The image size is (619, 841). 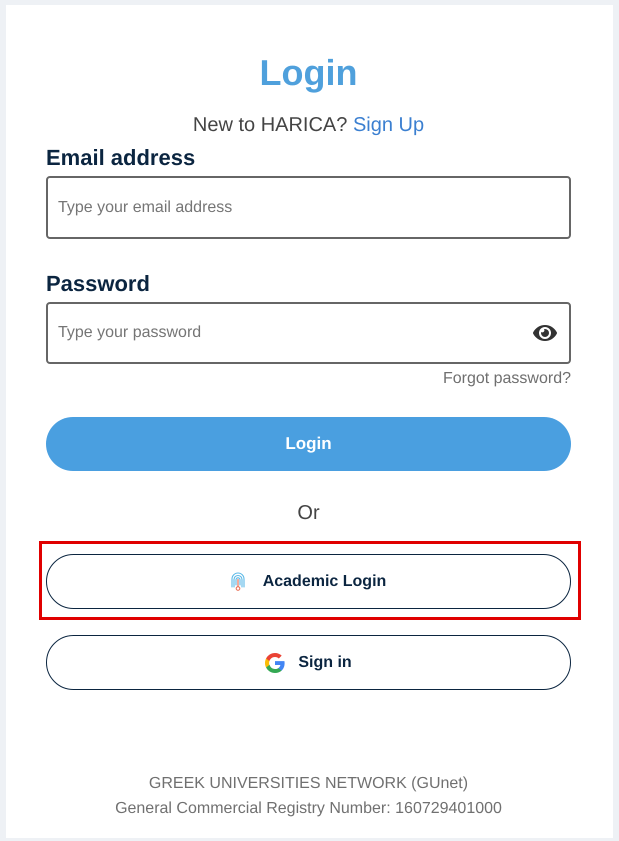 I want to click on academic-login-button: Academic Login, so click(x=308, y=581).